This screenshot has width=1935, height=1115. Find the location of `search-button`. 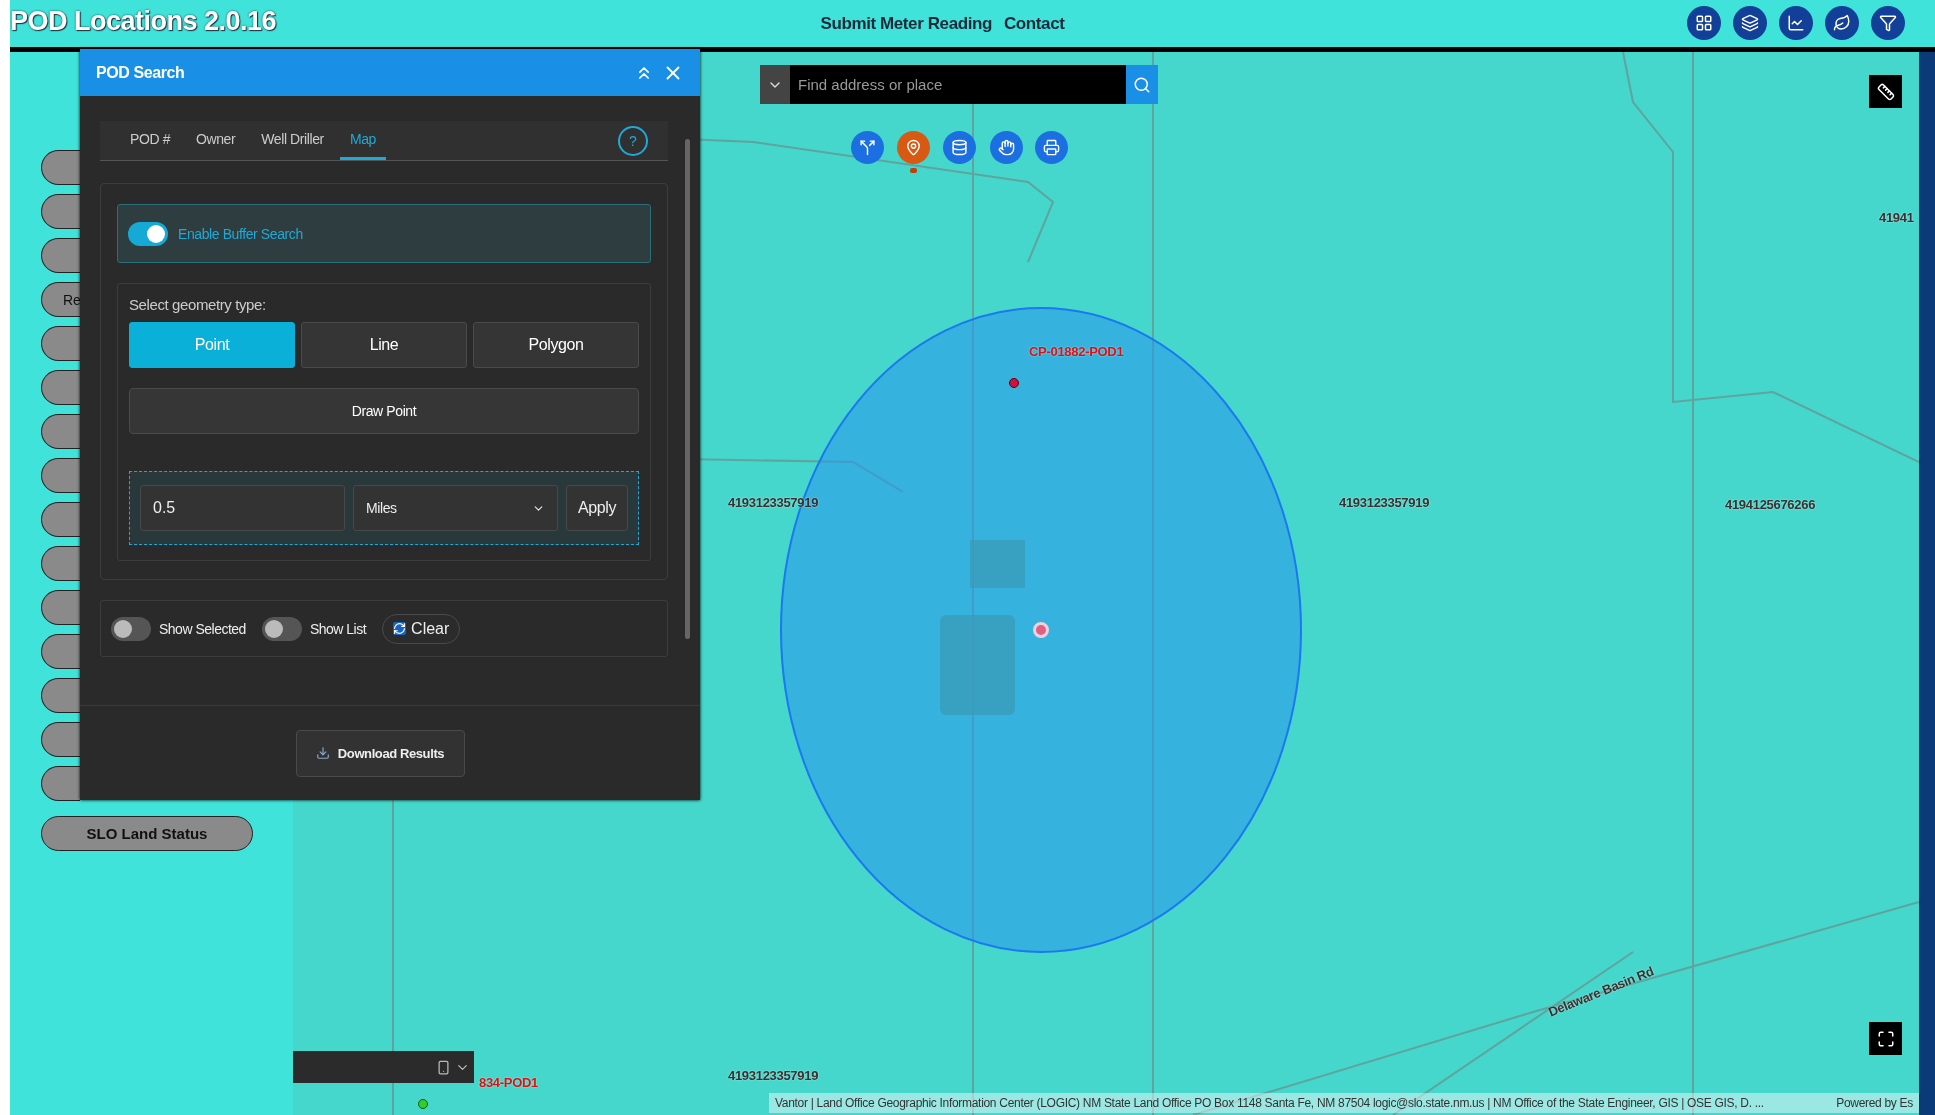

search-button is located at coordinates (1142, 84).